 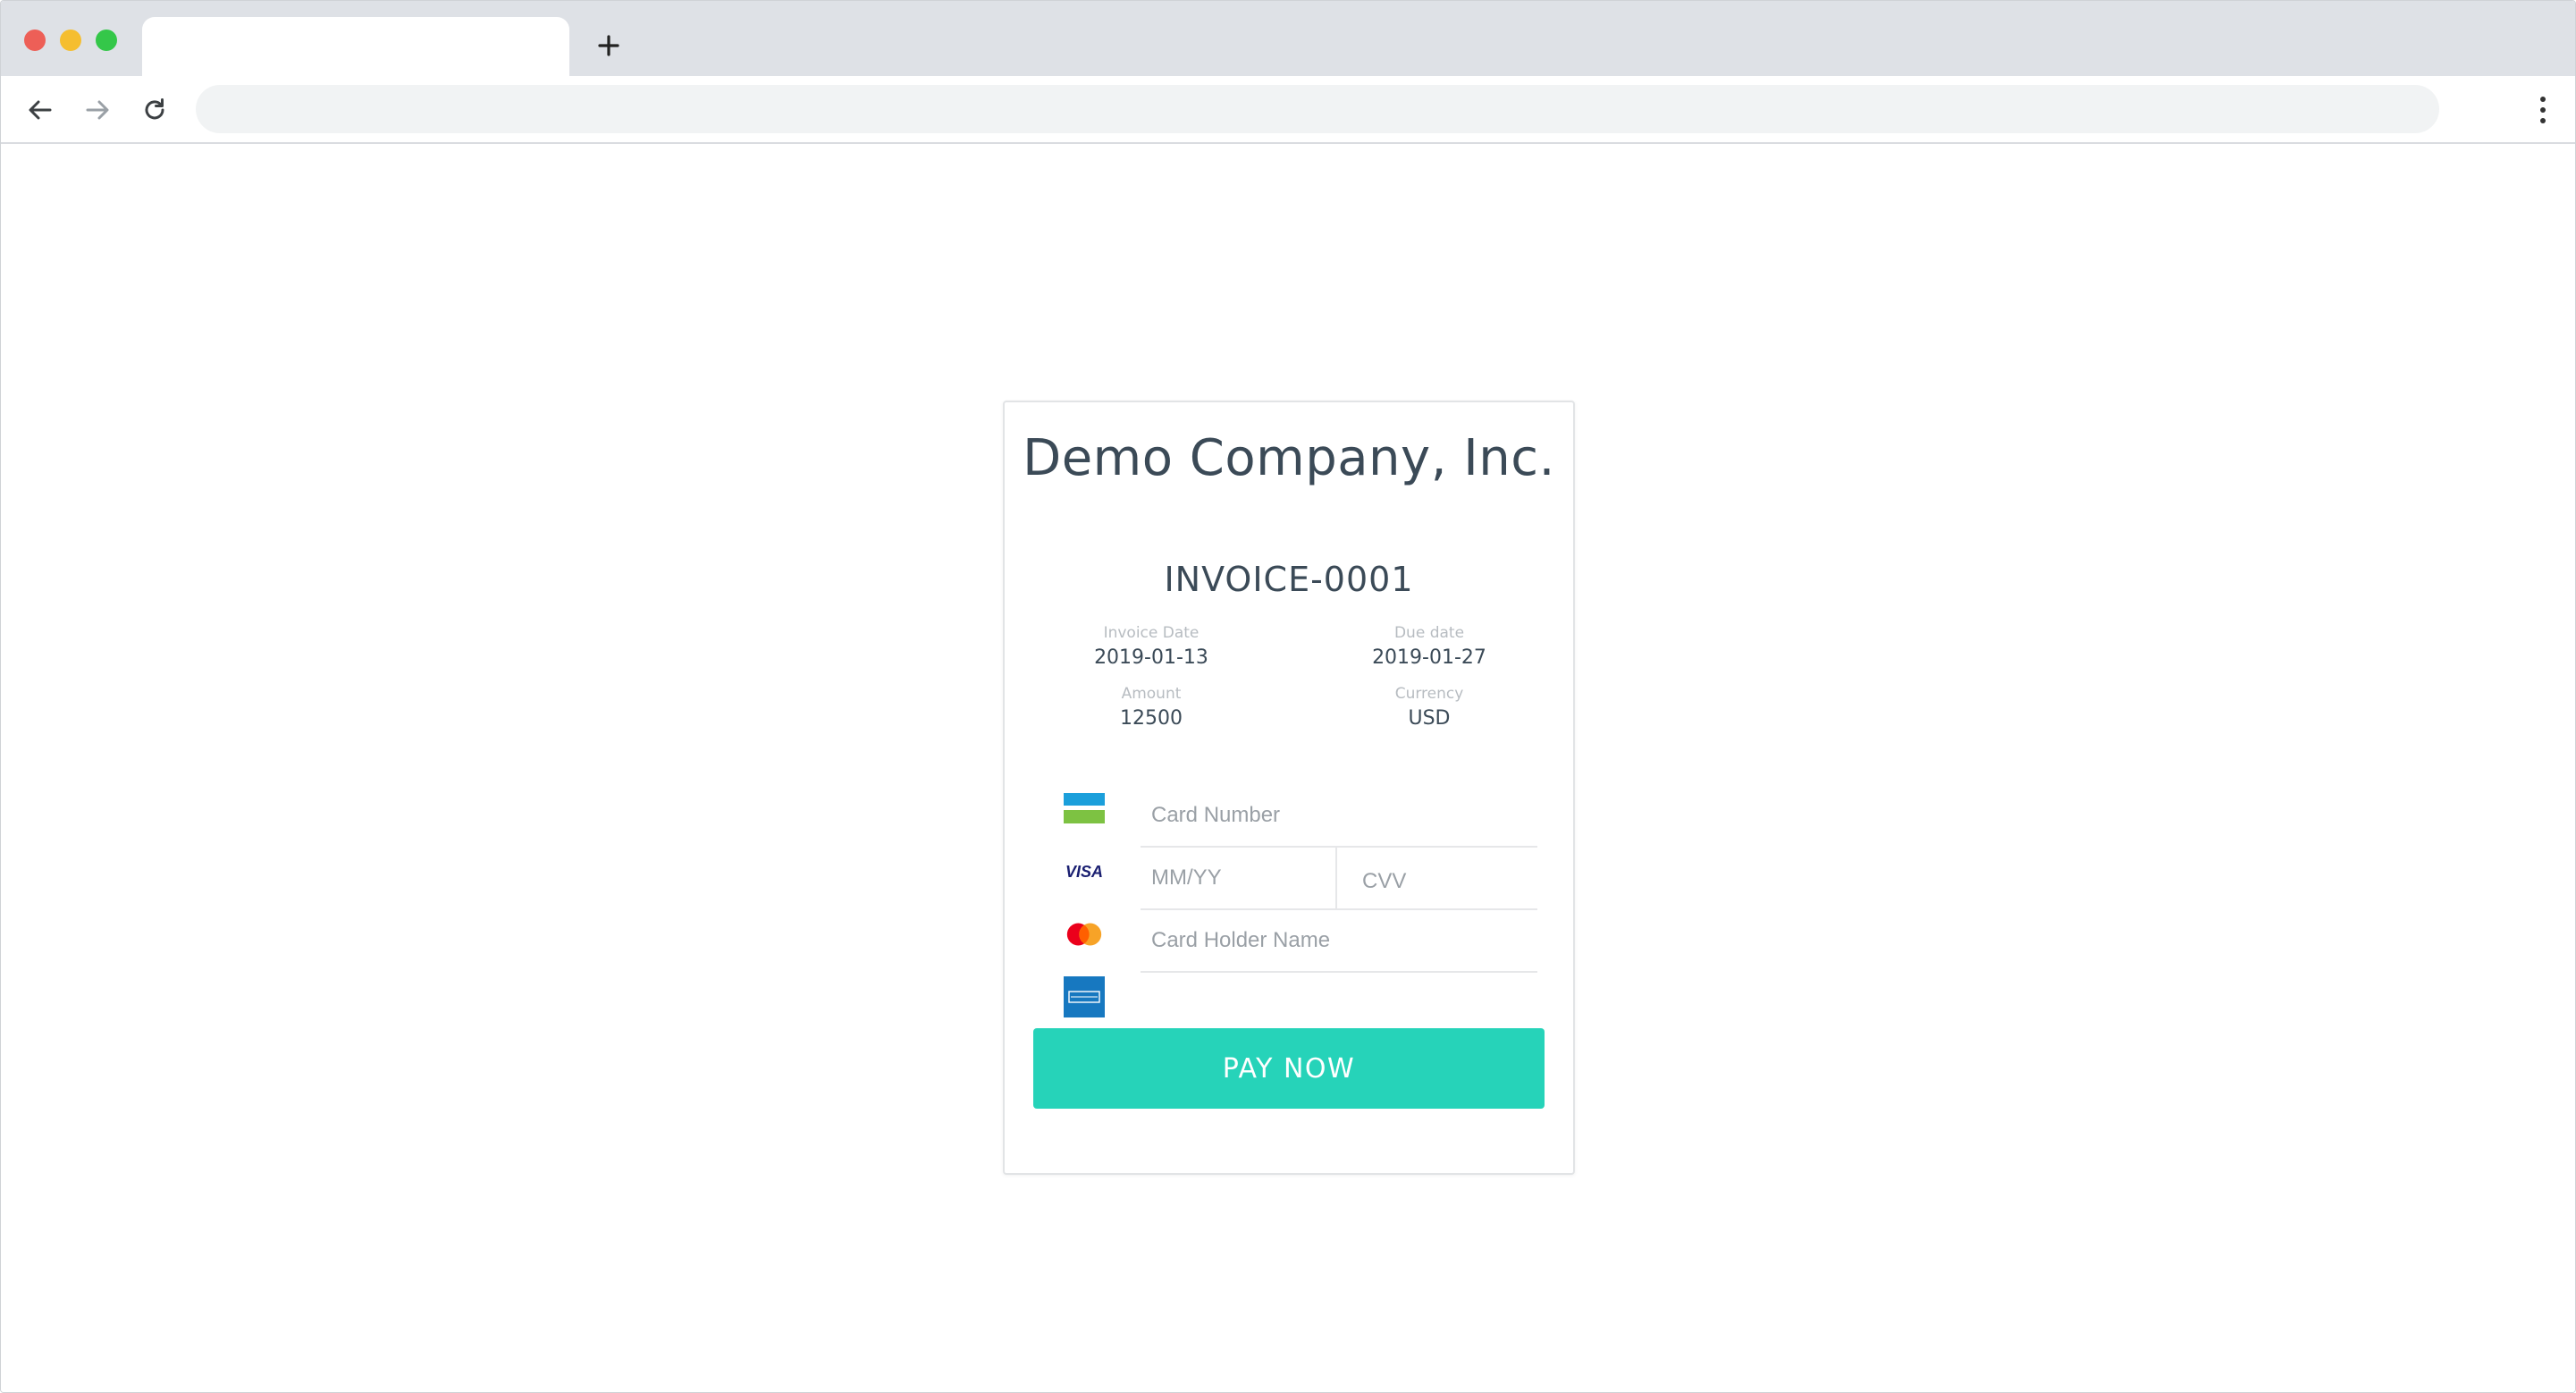 I want to click on due-date-value: 2019-01-27, so click(x=1429, y=657).